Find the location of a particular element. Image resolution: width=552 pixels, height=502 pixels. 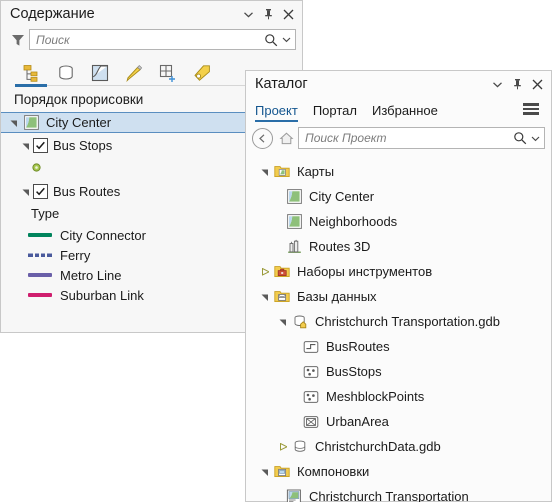

catalog-row-christchurch-transportation-layout: Christchurch Transportation is located at coordinates (398, 493).